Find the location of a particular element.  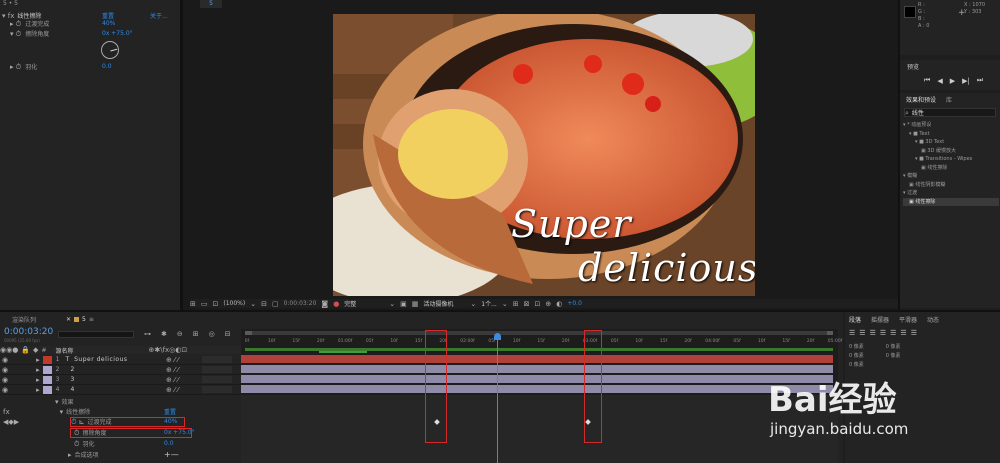

color-icon: ● is located at coordinates (336, 304).